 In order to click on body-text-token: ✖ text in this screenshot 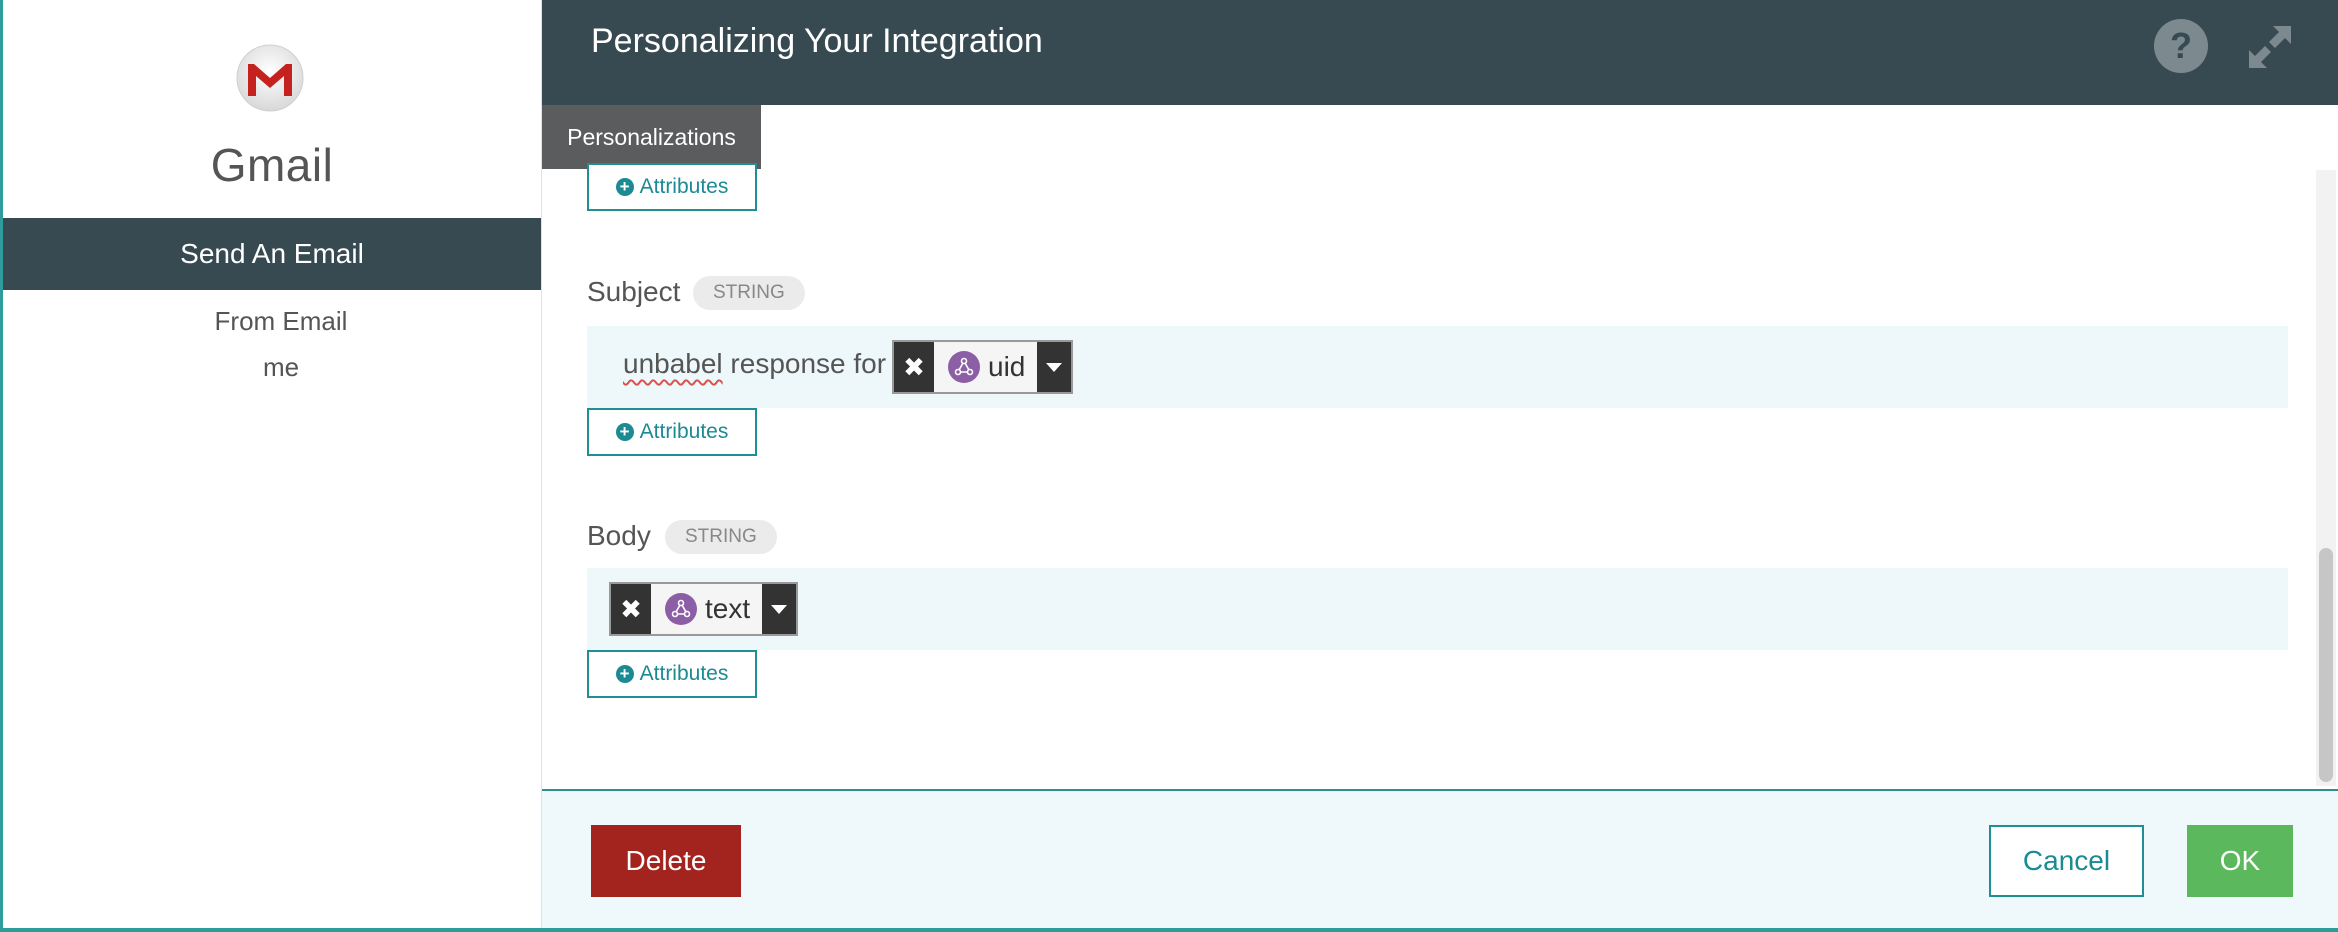, I will do `click(704, 609)`.